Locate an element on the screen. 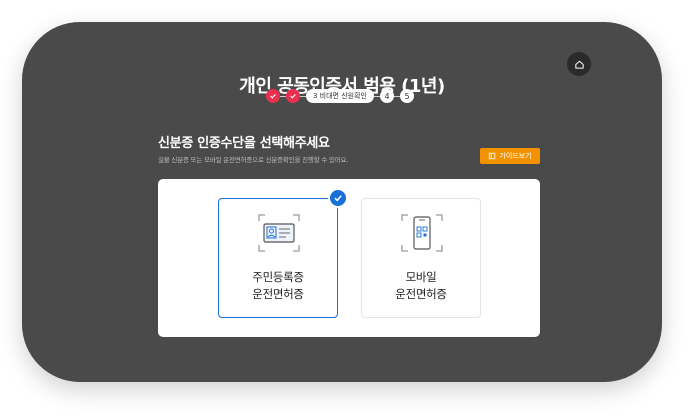 Image resolution: width=700 pixels, height=420 pixels. step-2-done is located at coordinates (293, 96).